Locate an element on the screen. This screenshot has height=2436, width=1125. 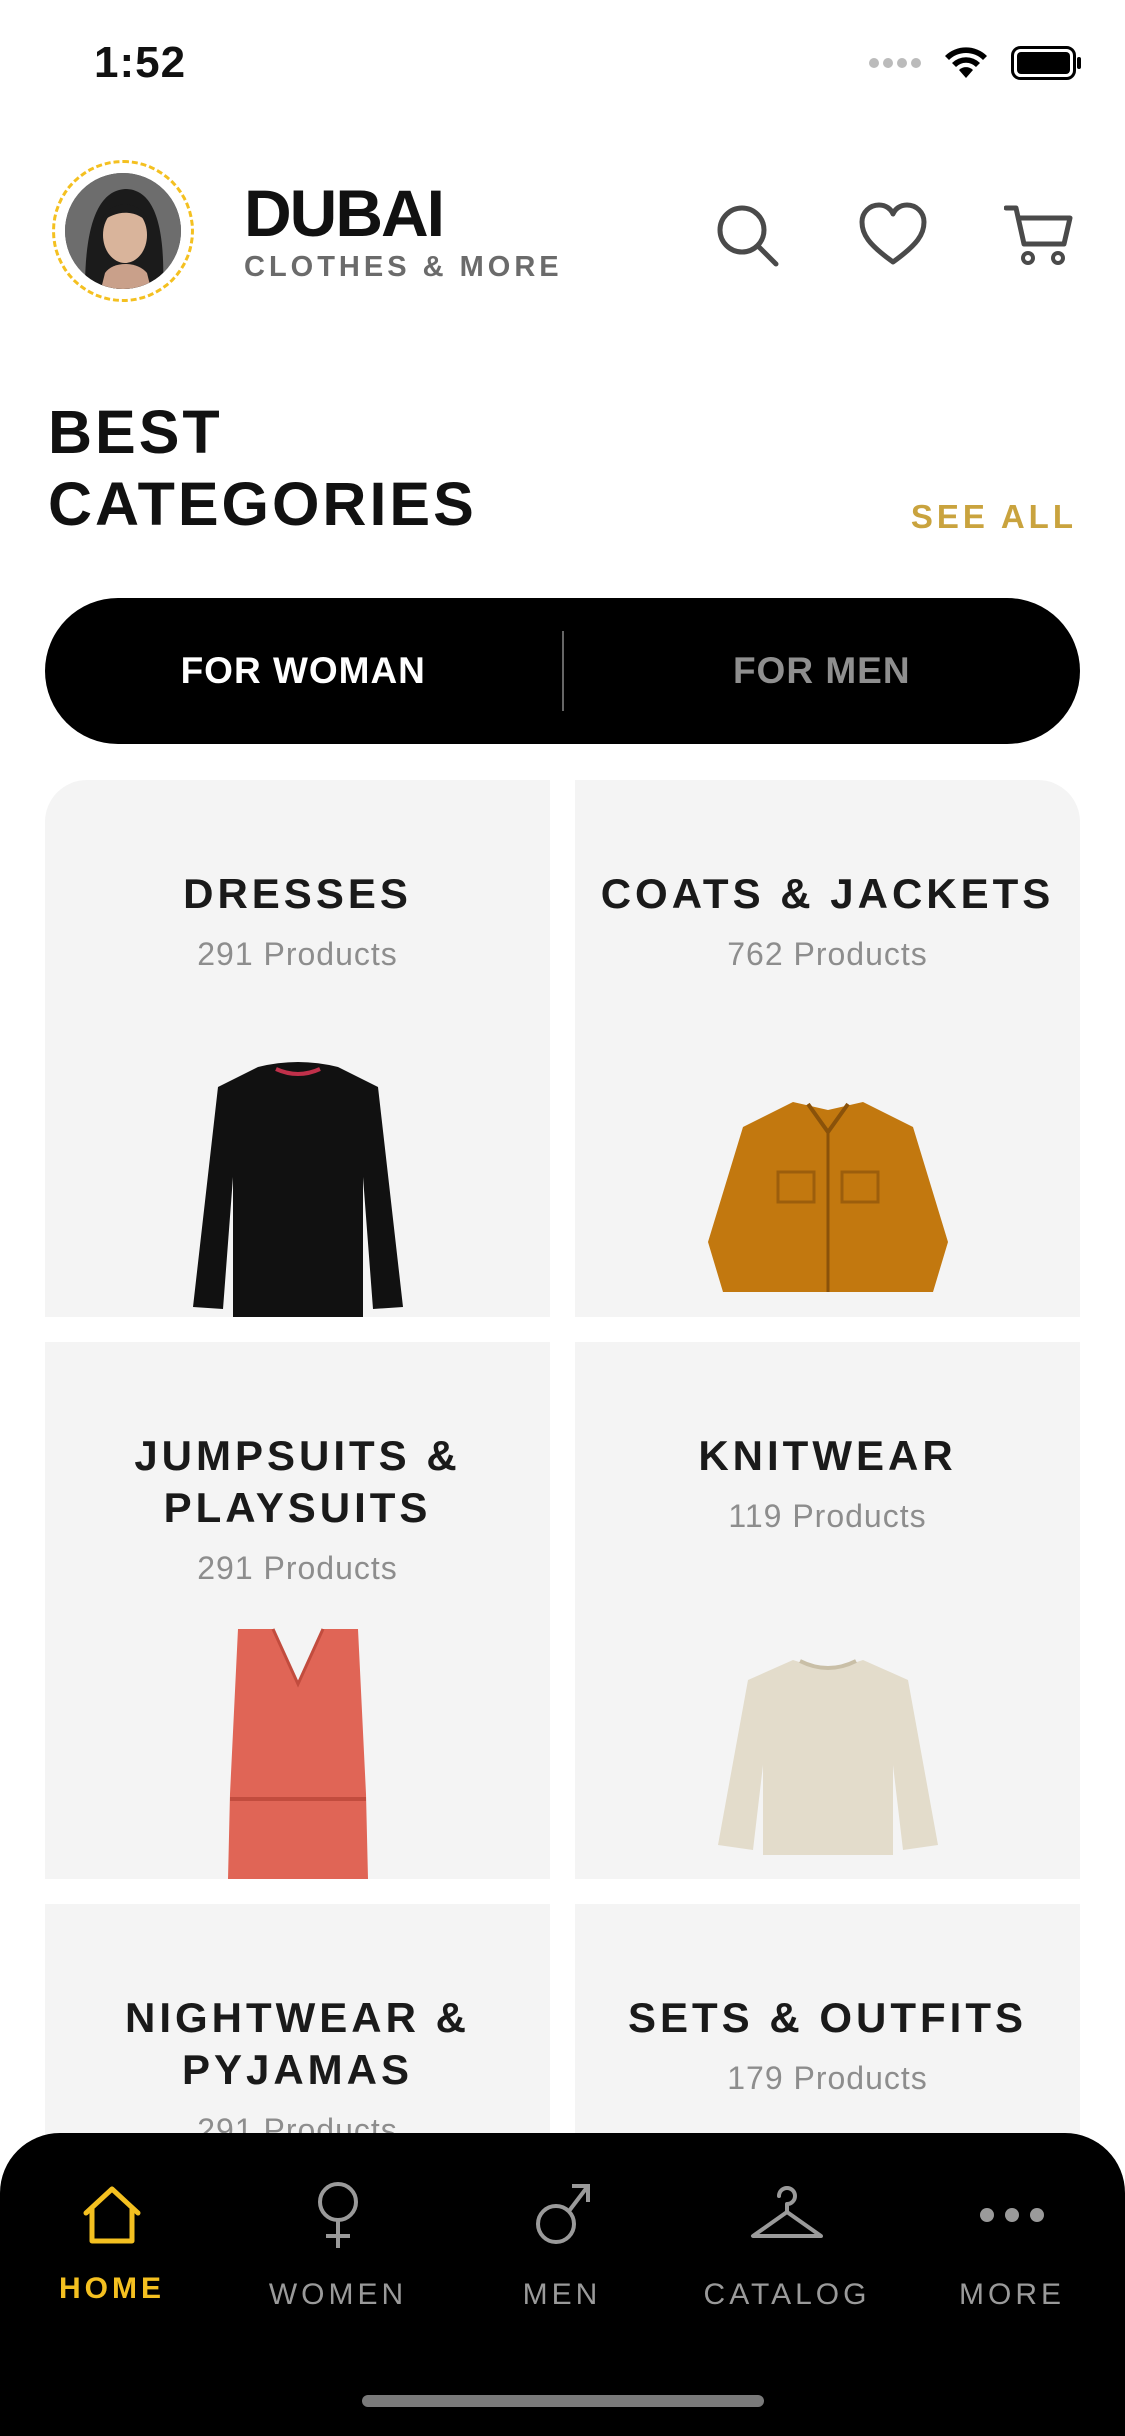
category-card-dresses: DRESSES 291 Products is located at coordinates (297, 1048).